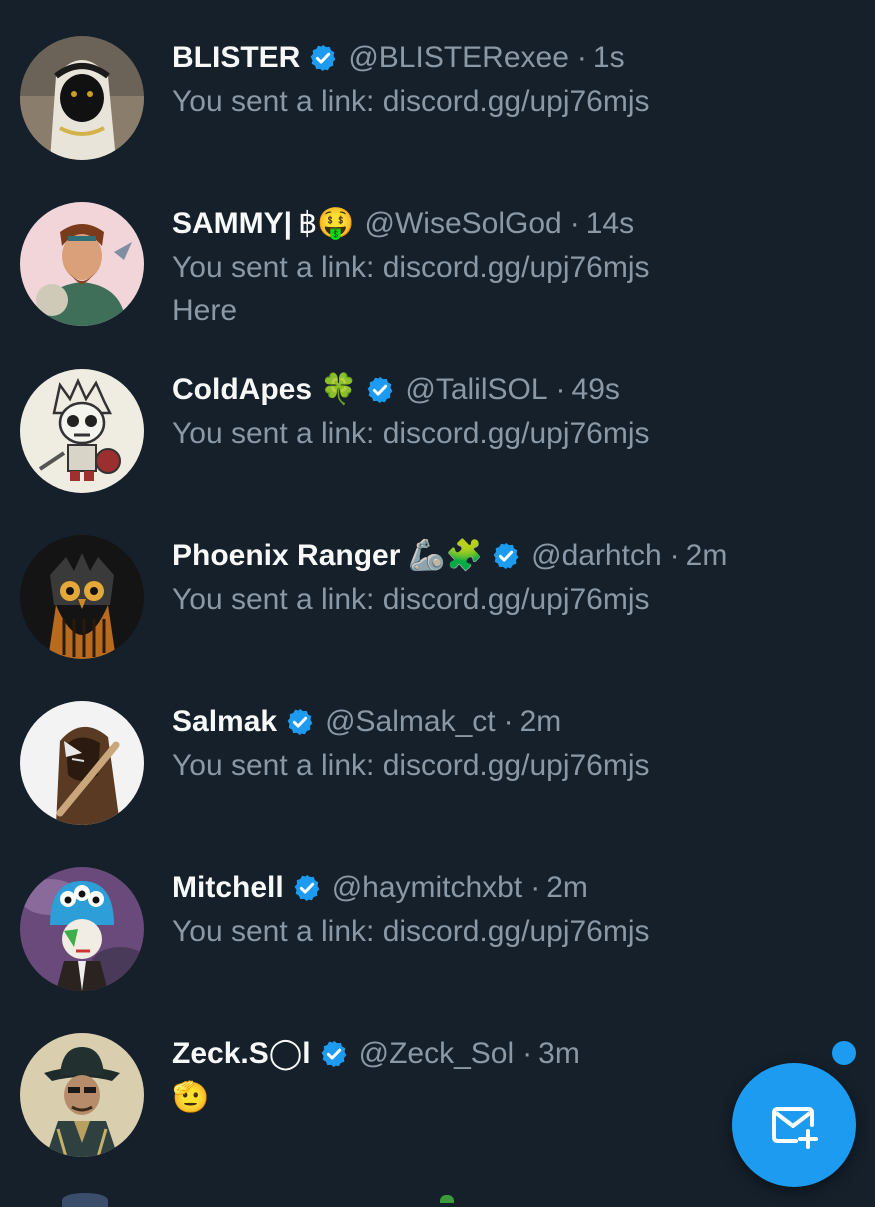  Describe the element at coordinates (596, 555) in the screenshot. I see `user-handle: @darhtch` at that location.